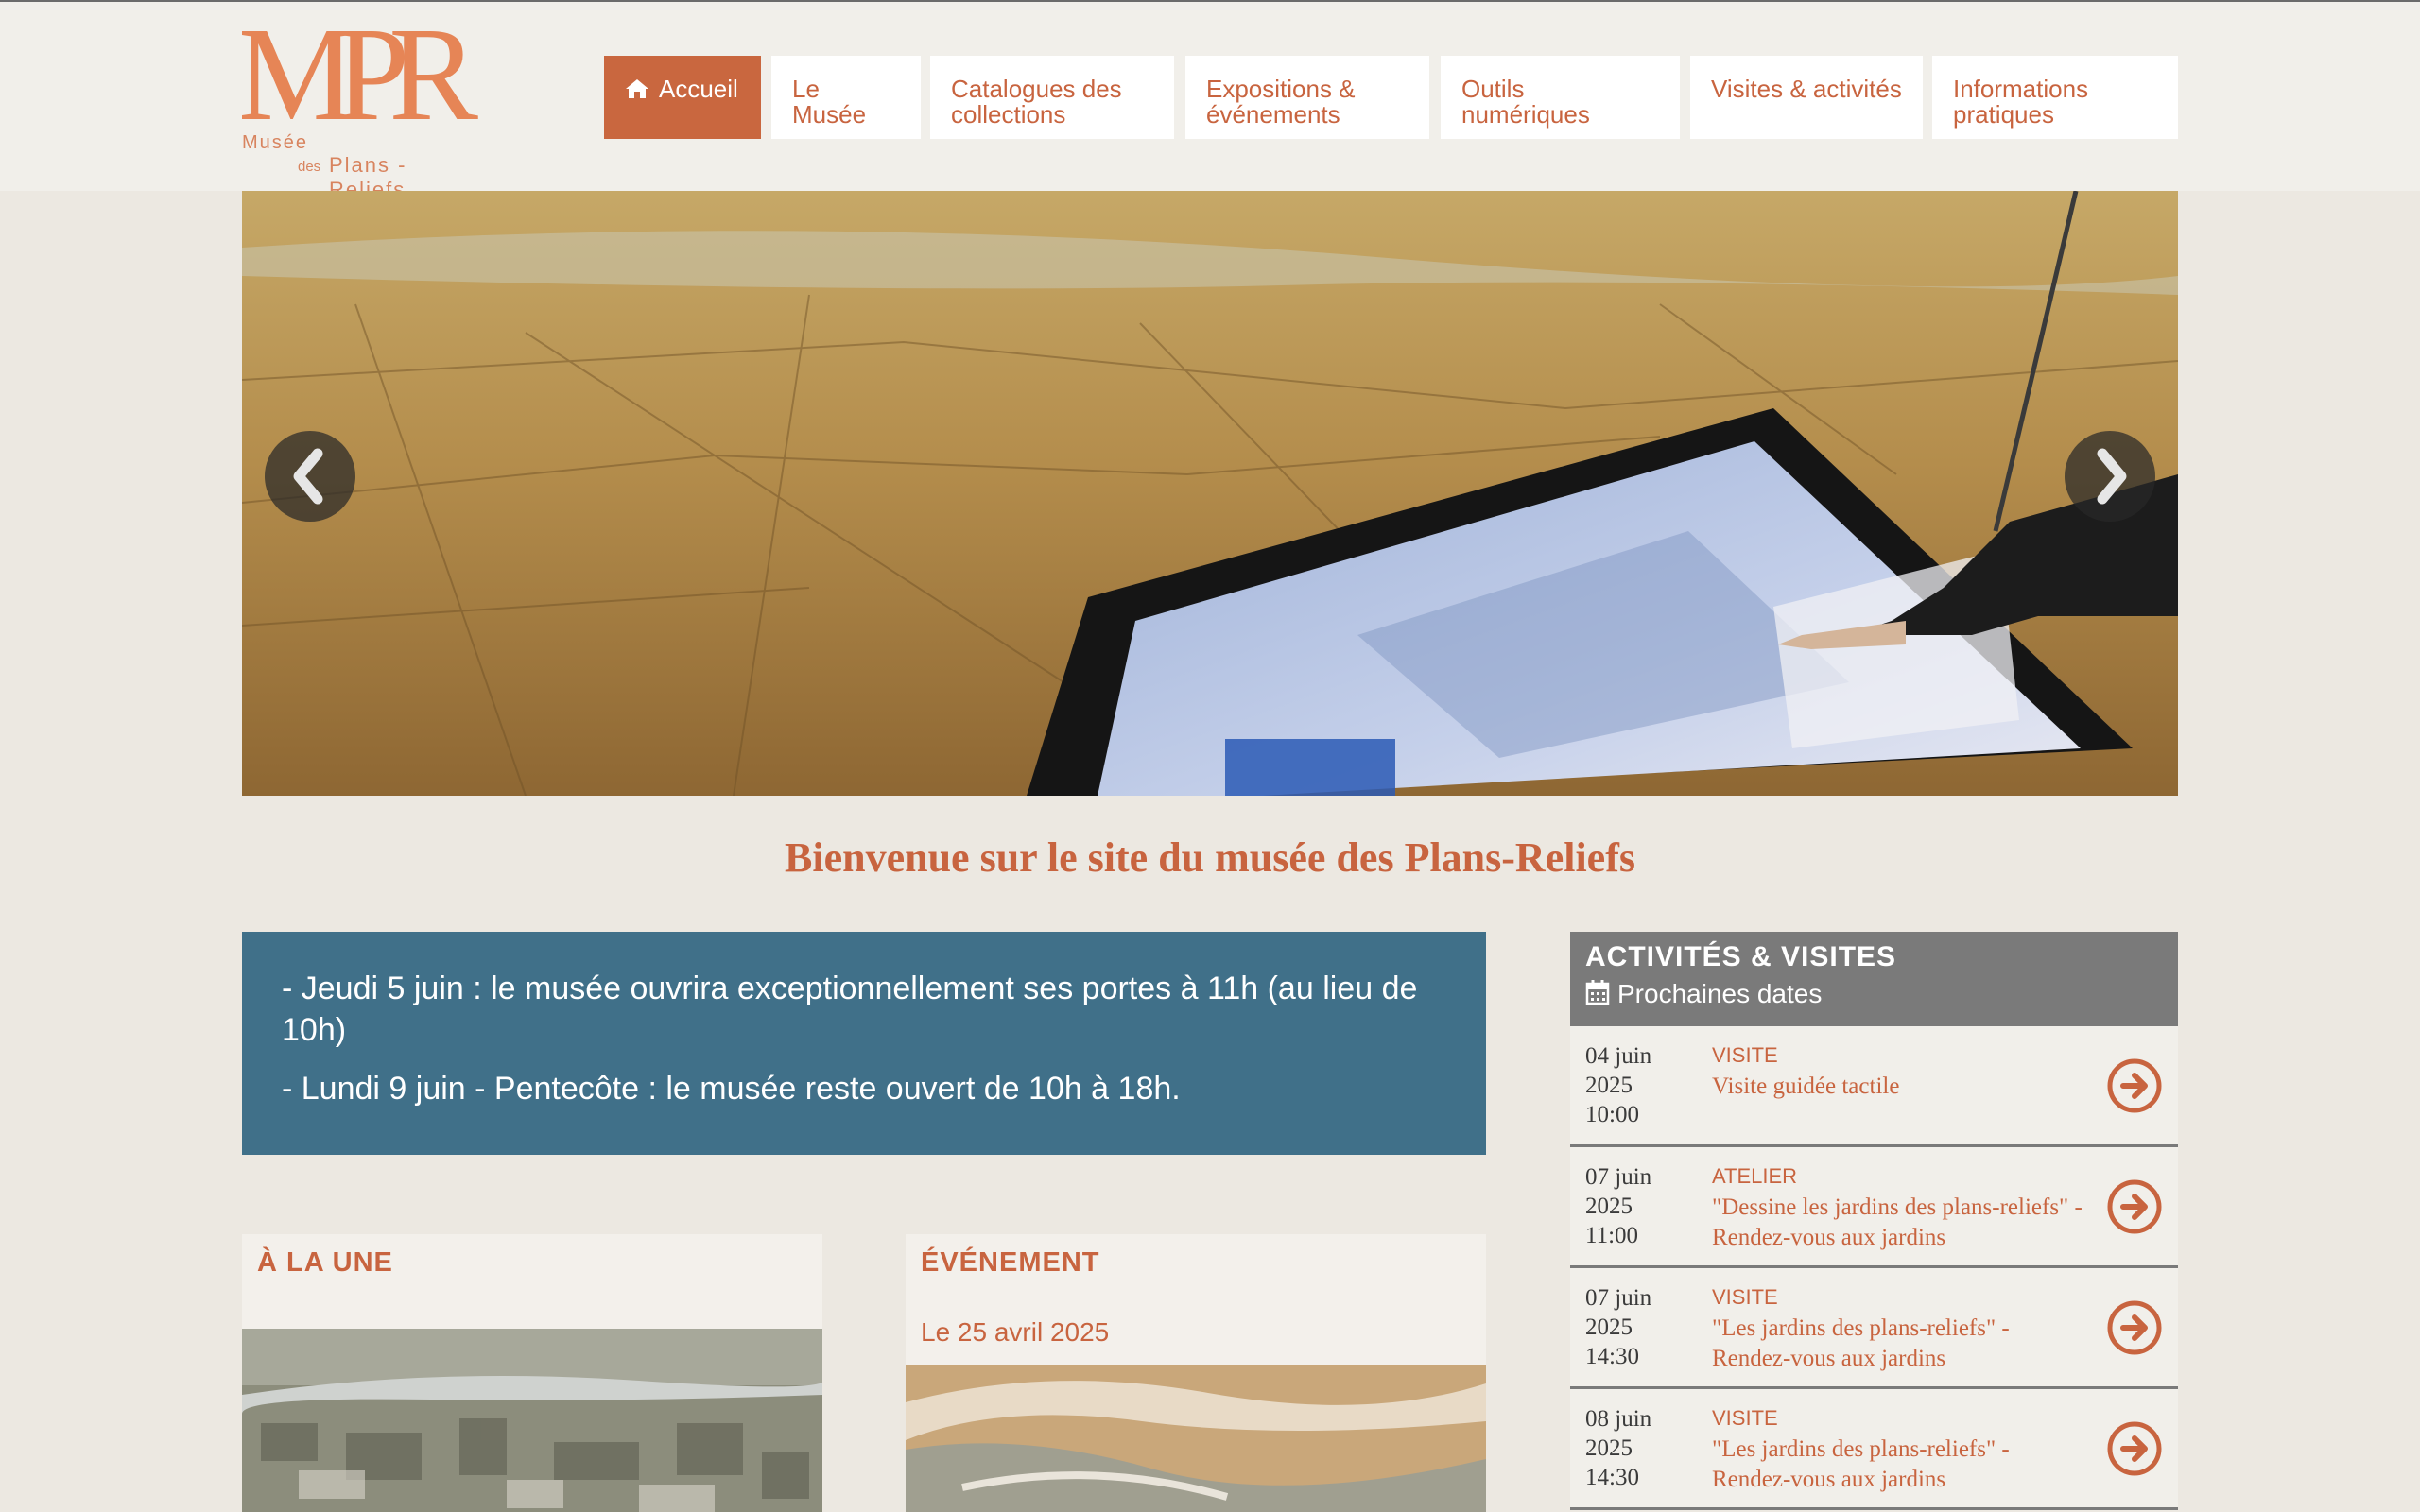  What do you see at coordinates (1901, 1087) in the screenshot?
I see `event-title: Visite guidée tactile` at bounding box center [1901, 1087].